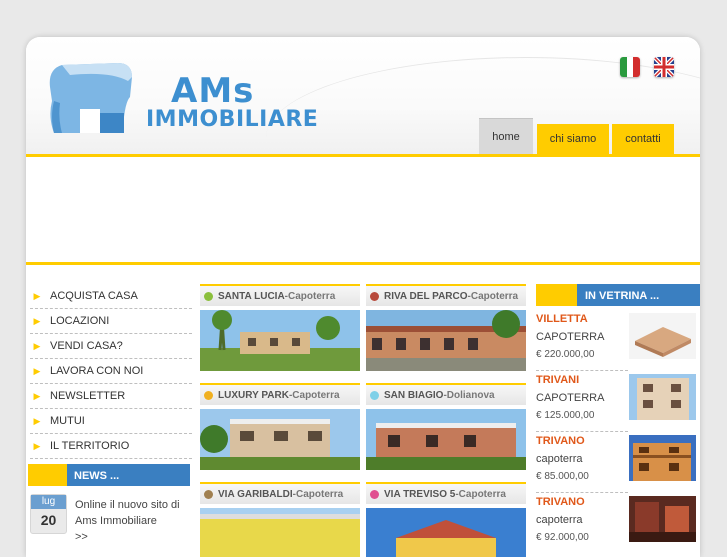  I want to click on vetrina-item-villetta: VILLETTA CAPOTERRA € 220.000,00, so click(618, 342).